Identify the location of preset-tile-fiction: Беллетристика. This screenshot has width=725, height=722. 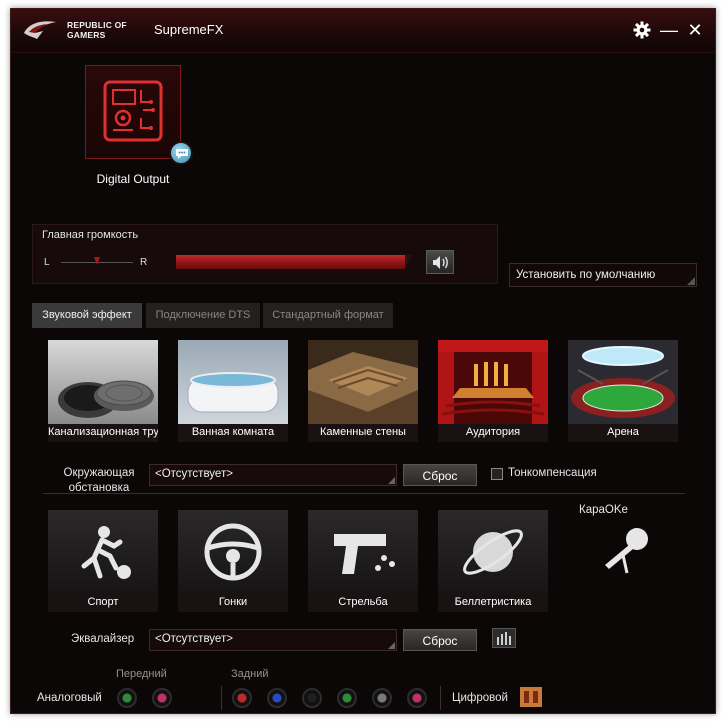
(493, 561).